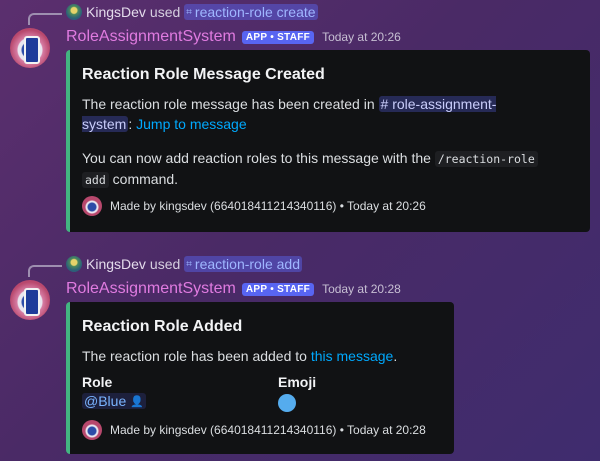 The height and width of the screenshot is (461, 600). I want to click on command-reply-context: KingsDev used ⌗ reaction-role create, so click(192, 12).